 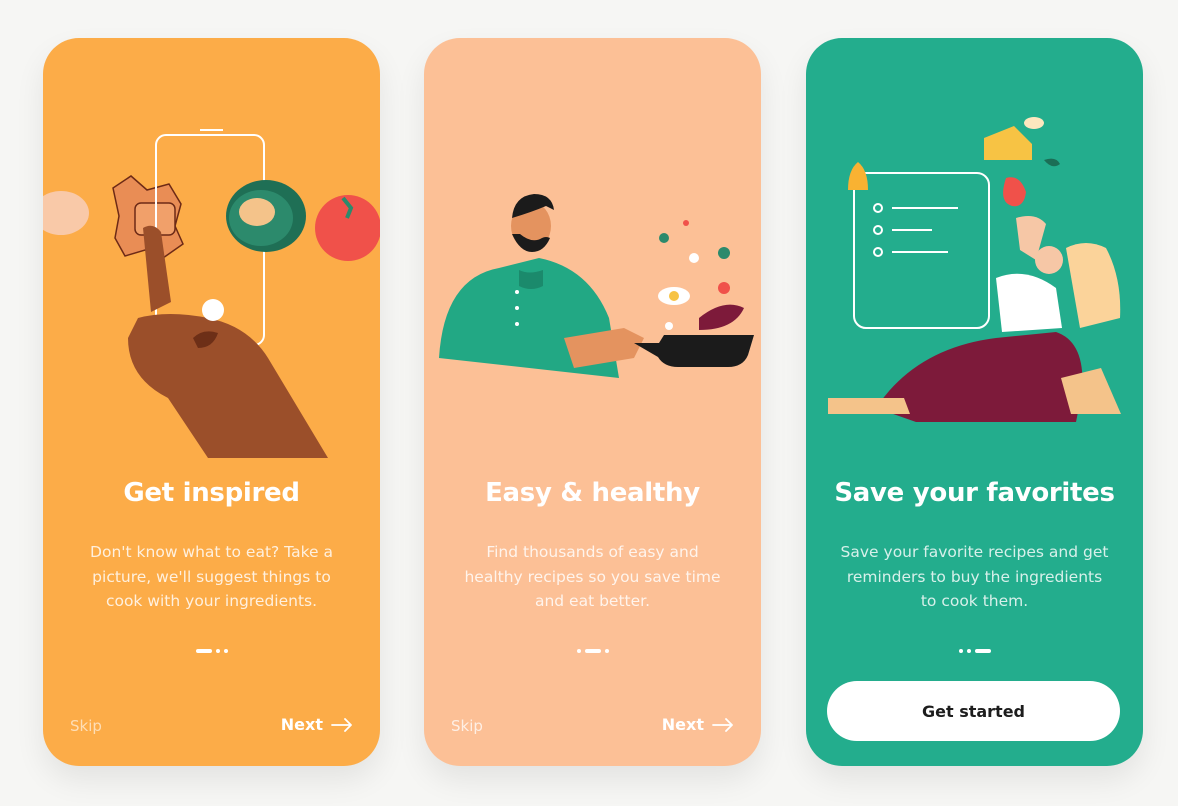 What do you see at coordinates (694, 351) in the screenshot?
I see `frying-pan` at bounding box center [694, 351].